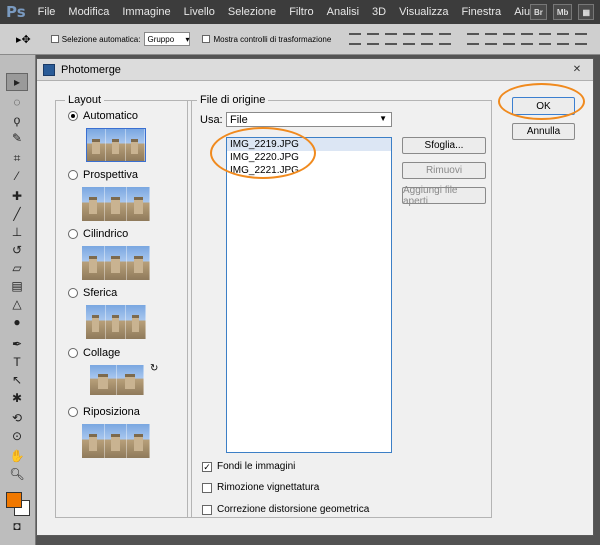 The width and height of the screenshot is (600, 545). What do you see at coordinates (14, 500) in the screenshot?
I see `foreground-color-swatch` at bounding box center [14, 500].